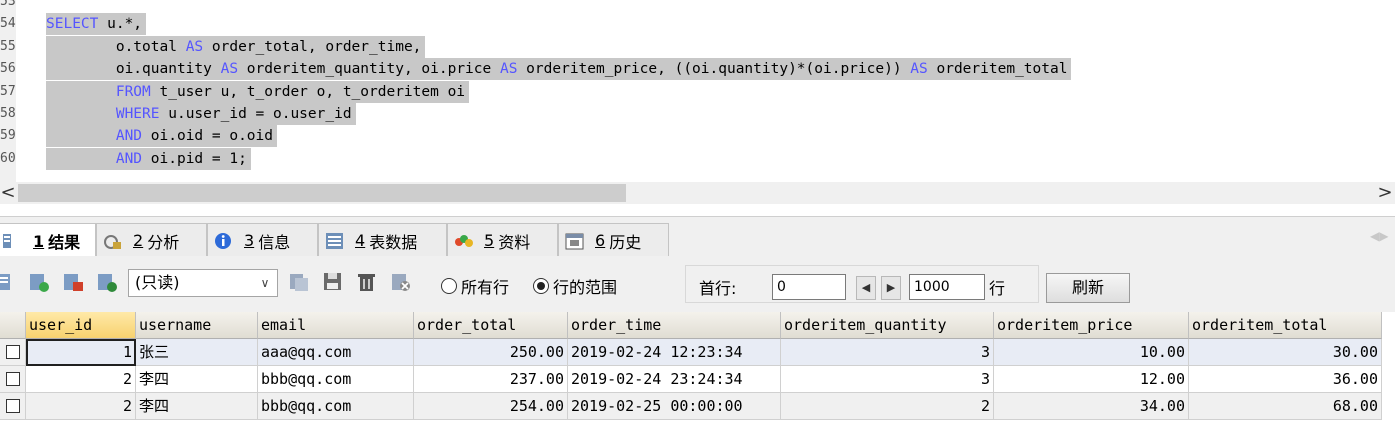  Describe the element at coordinates (116, 46) in the screenshot. I see `sql-text: o.total` at that location.